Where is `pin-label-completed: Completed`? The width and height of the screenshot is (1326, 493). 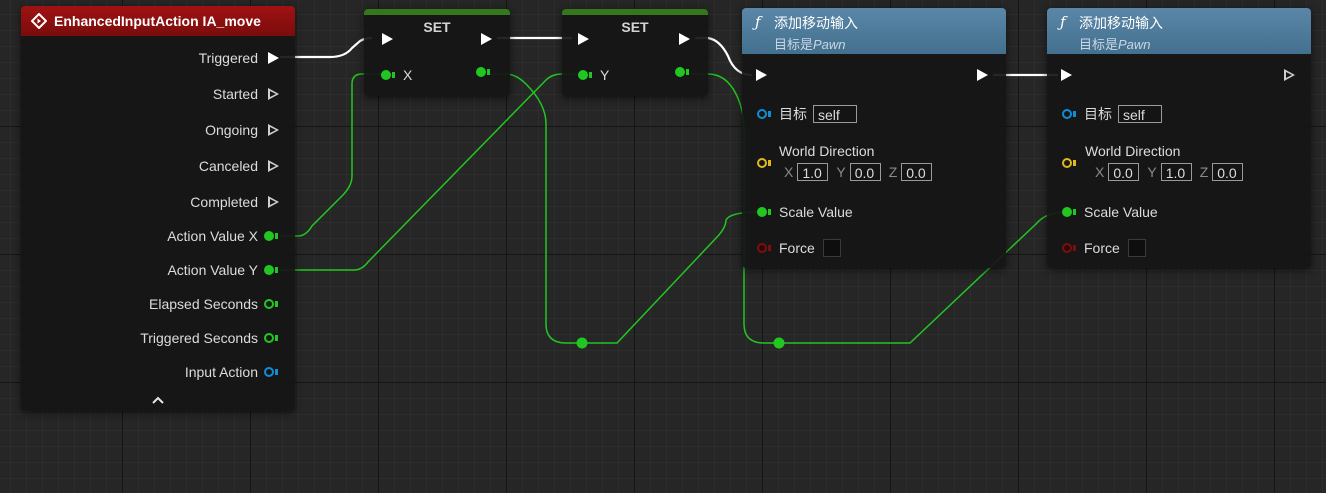
pin-label-completed: Completed is located at coordinates (224, 202).